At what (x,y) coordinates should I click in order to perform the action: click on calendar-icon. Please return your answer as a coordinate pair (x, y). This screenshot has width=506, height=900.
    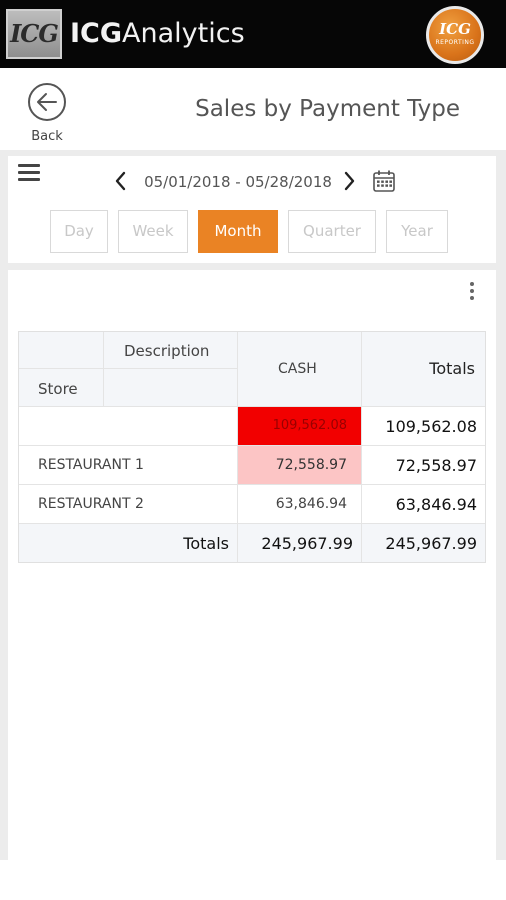
    Looking at the image, I should click on (384, 181).